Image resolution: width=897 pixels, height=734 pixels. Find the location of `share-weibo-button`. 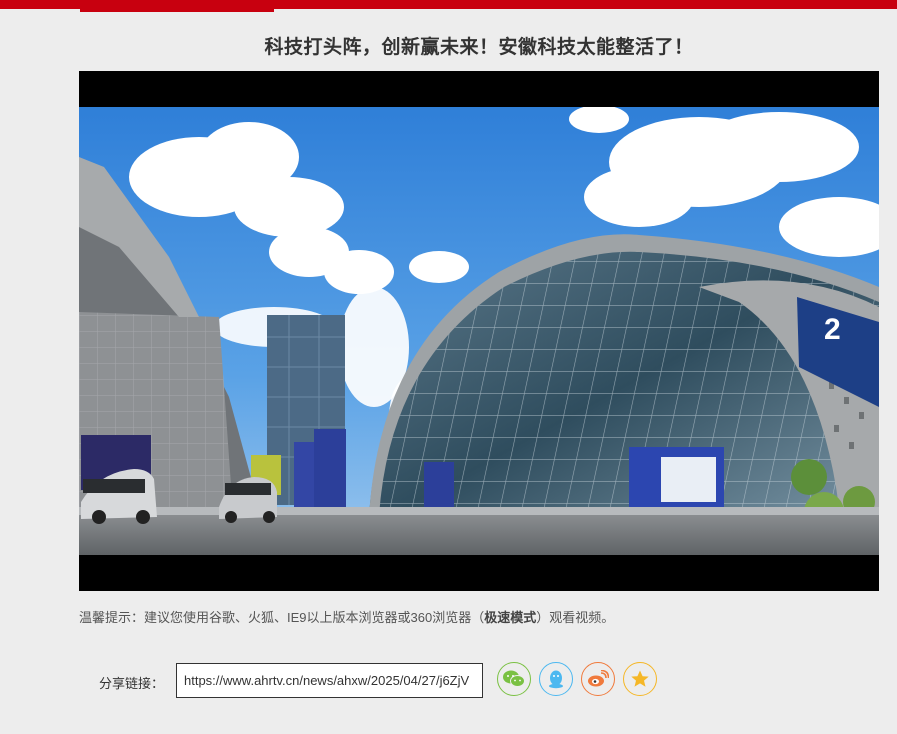

share-weibo-button is located at coordinates (598, 679).